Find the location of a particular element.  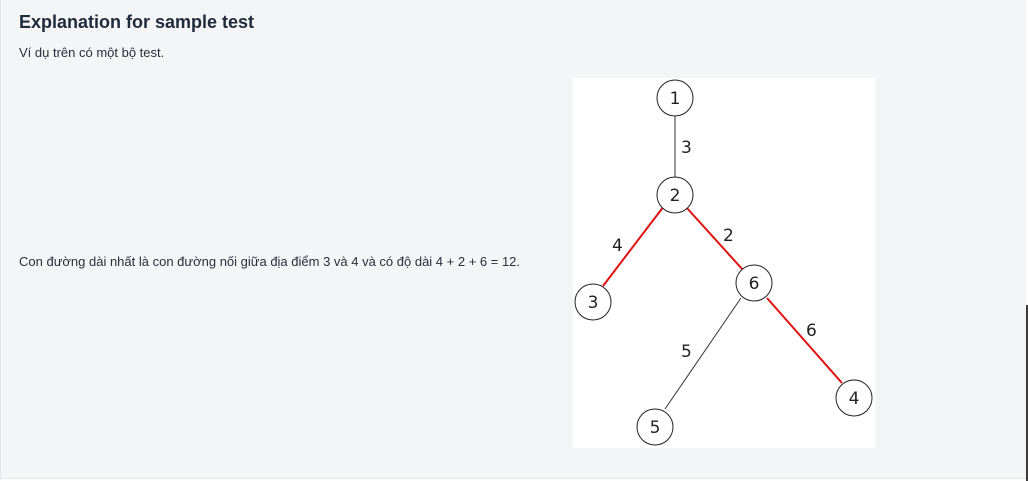

tree-node-3: 3 is located at coordinates (593, 302).